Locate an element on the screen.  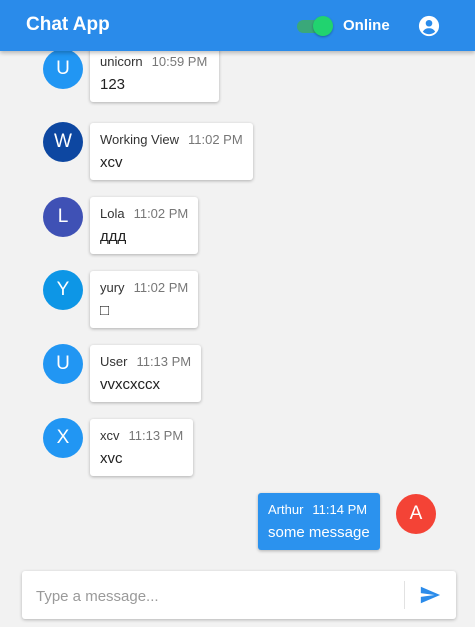
message-bubble: yury 11:02 PM □ is located at coordinates (144, 299).